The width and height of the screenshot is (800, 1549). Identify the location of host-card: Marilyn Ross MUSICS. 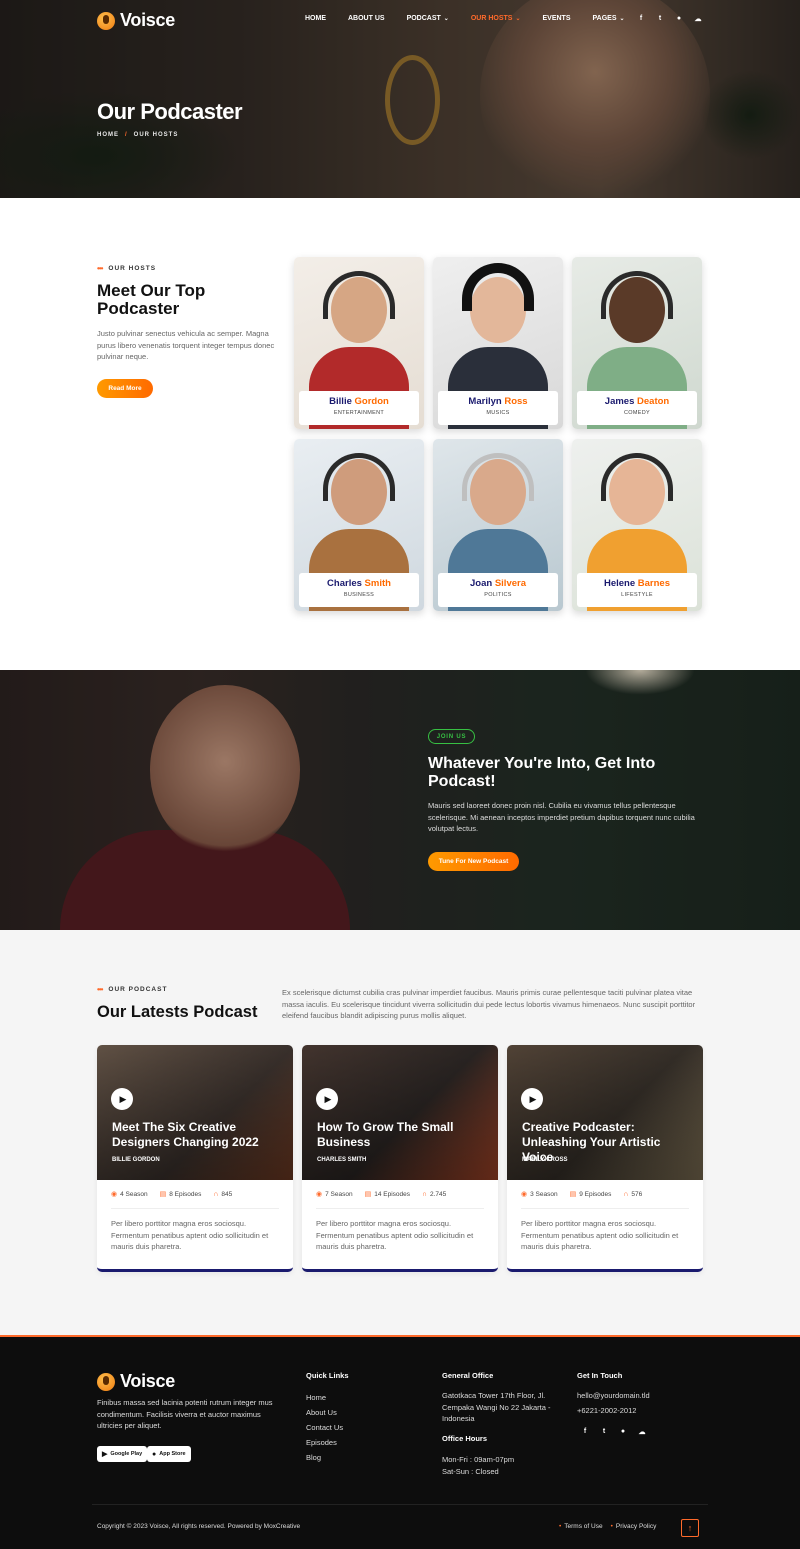
(498, 343).